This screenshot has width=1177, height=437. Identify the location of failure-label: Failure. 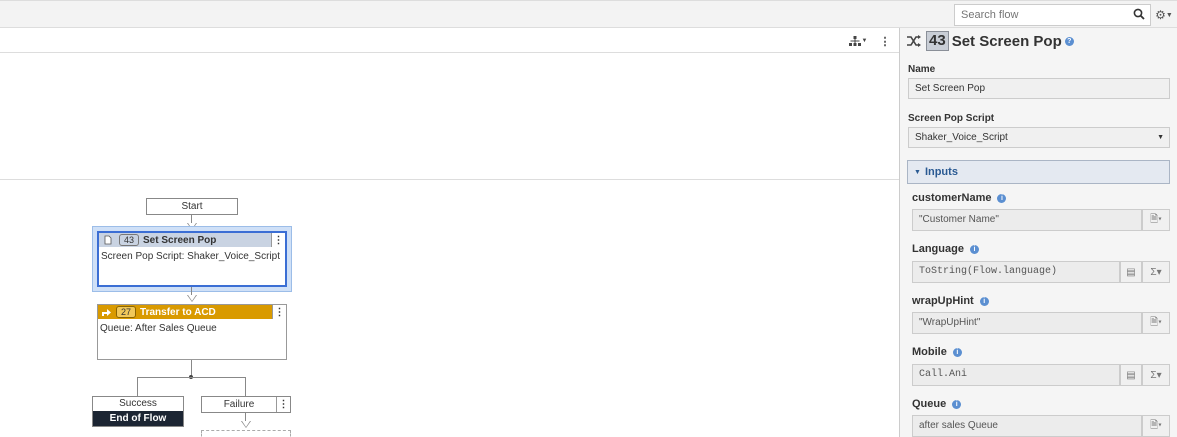
(239, 404).